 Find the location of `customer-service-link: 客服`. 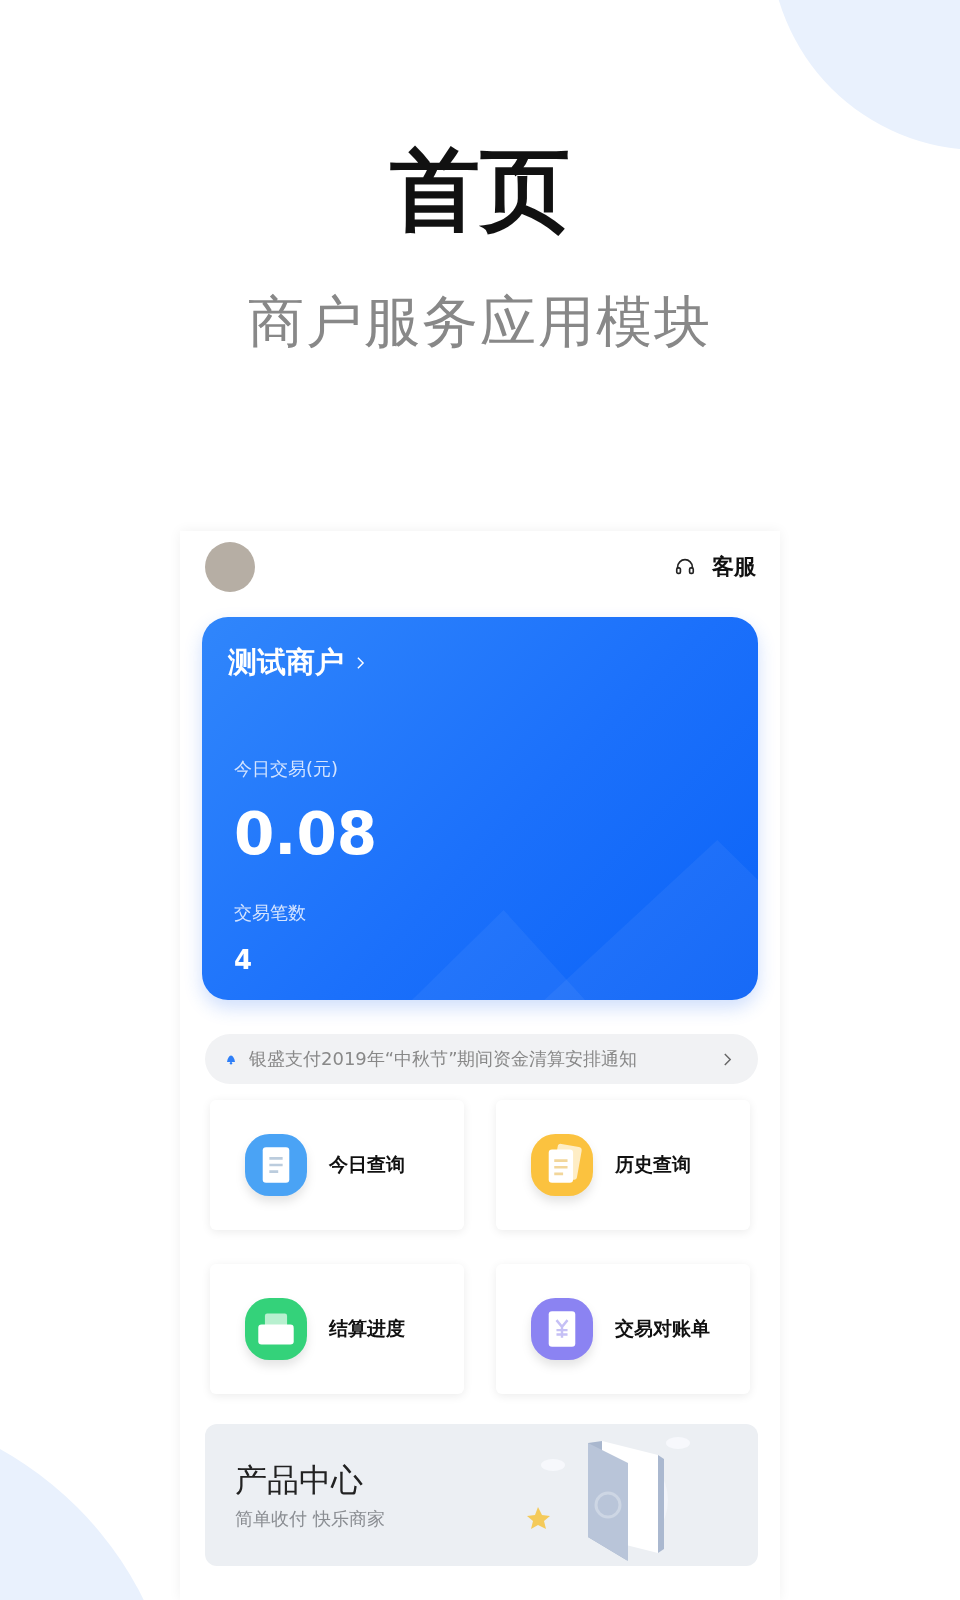

customer-service-link: 客服 is located at coordinates (734, 567).